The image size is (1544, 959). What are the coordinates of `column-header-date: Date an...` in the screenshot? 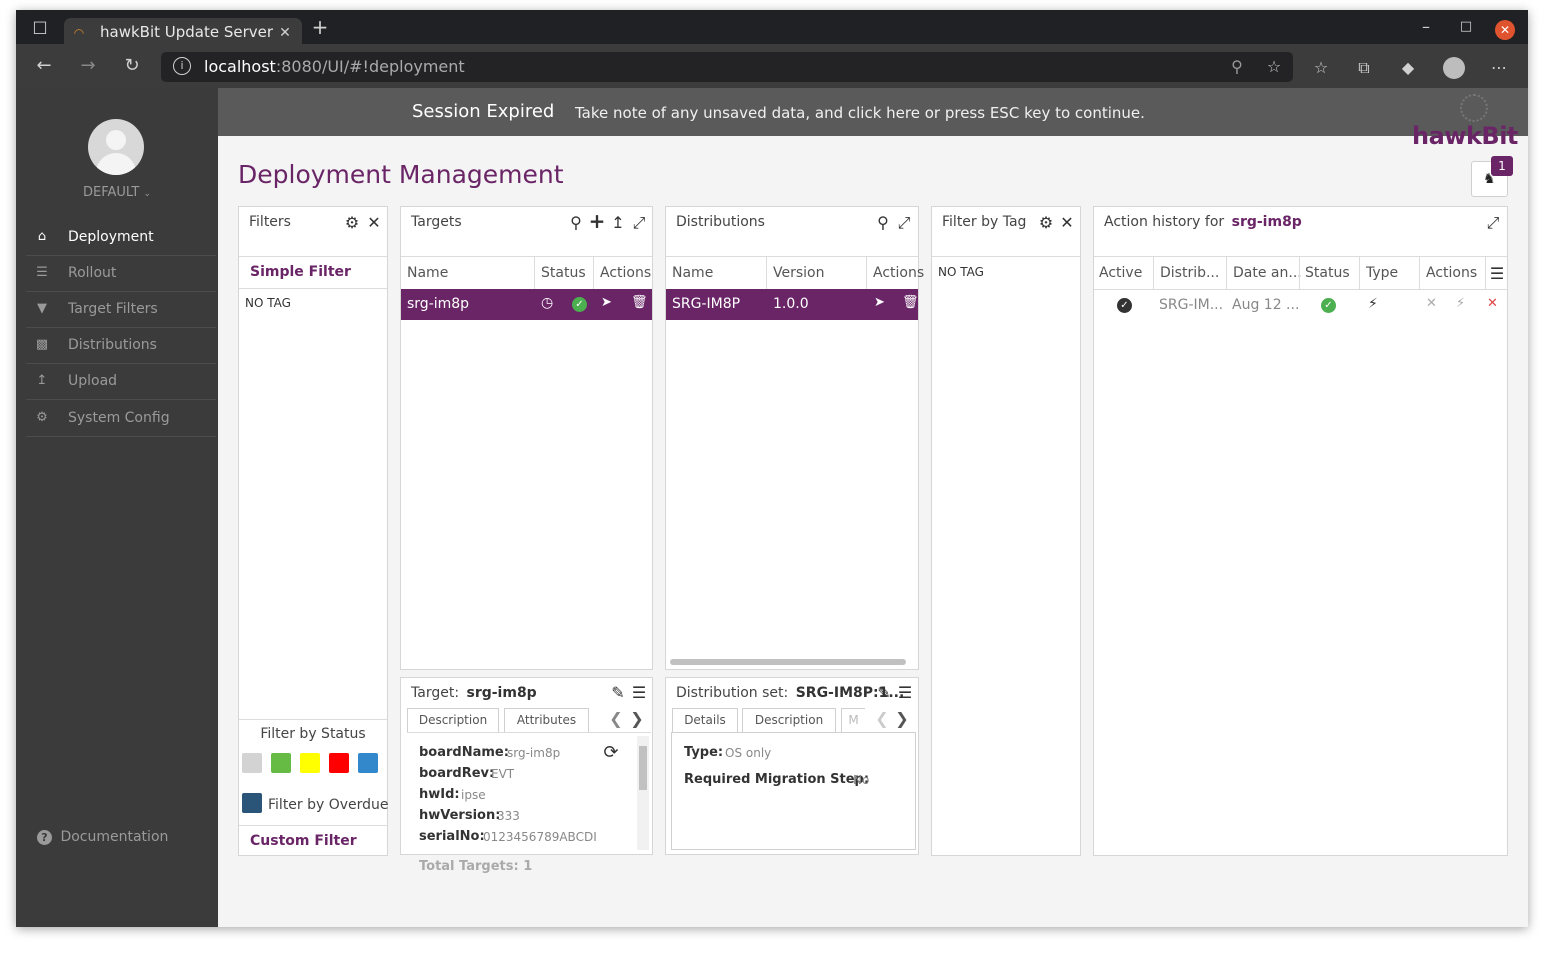 It's located at (1267, 273).